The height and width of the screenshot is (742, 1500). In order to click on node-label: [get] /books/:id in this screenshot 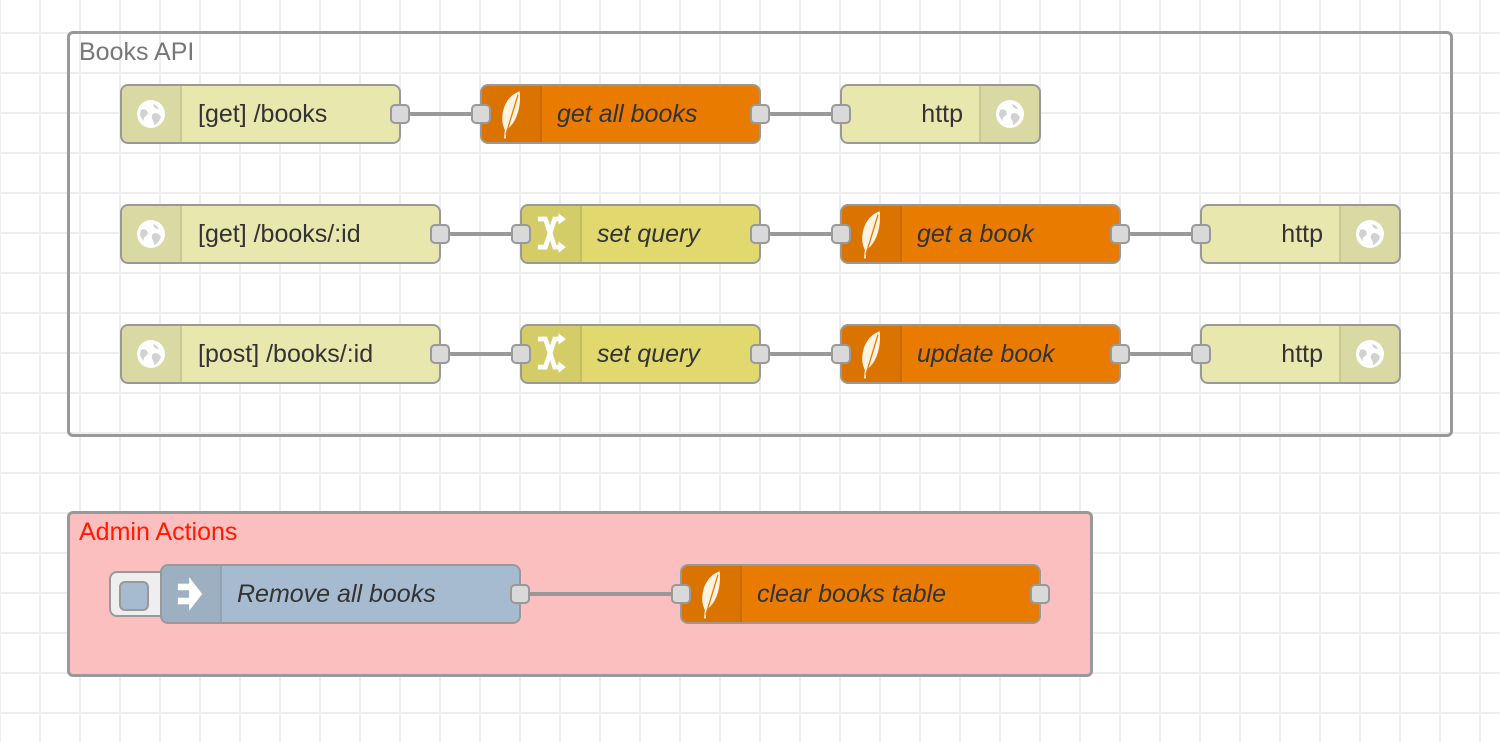, I will do `click(279, 233)`.